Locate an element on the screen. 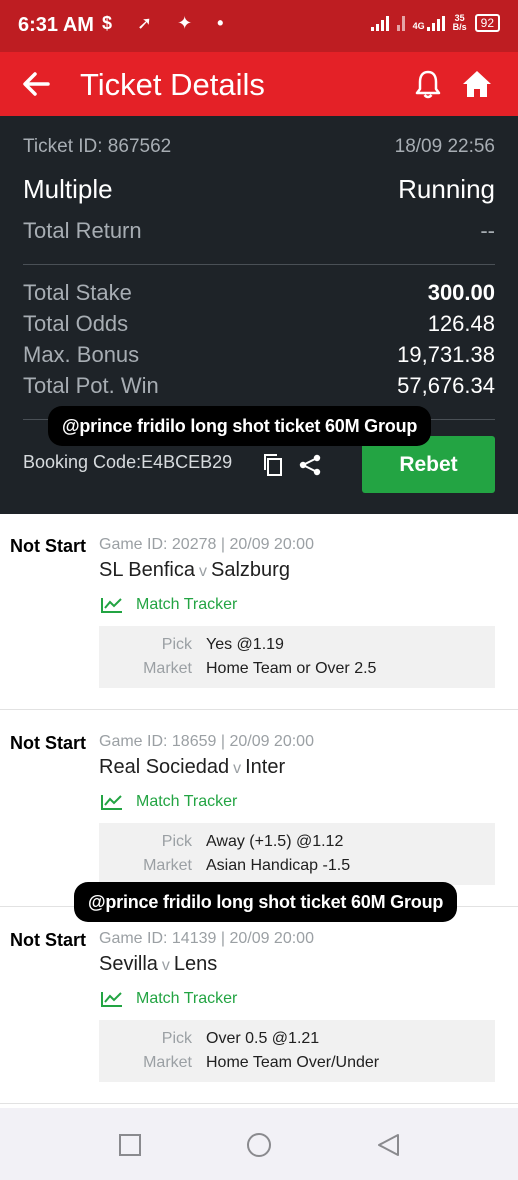  game-teams: Sevilla v Lens is located at coordinates (158, 964).